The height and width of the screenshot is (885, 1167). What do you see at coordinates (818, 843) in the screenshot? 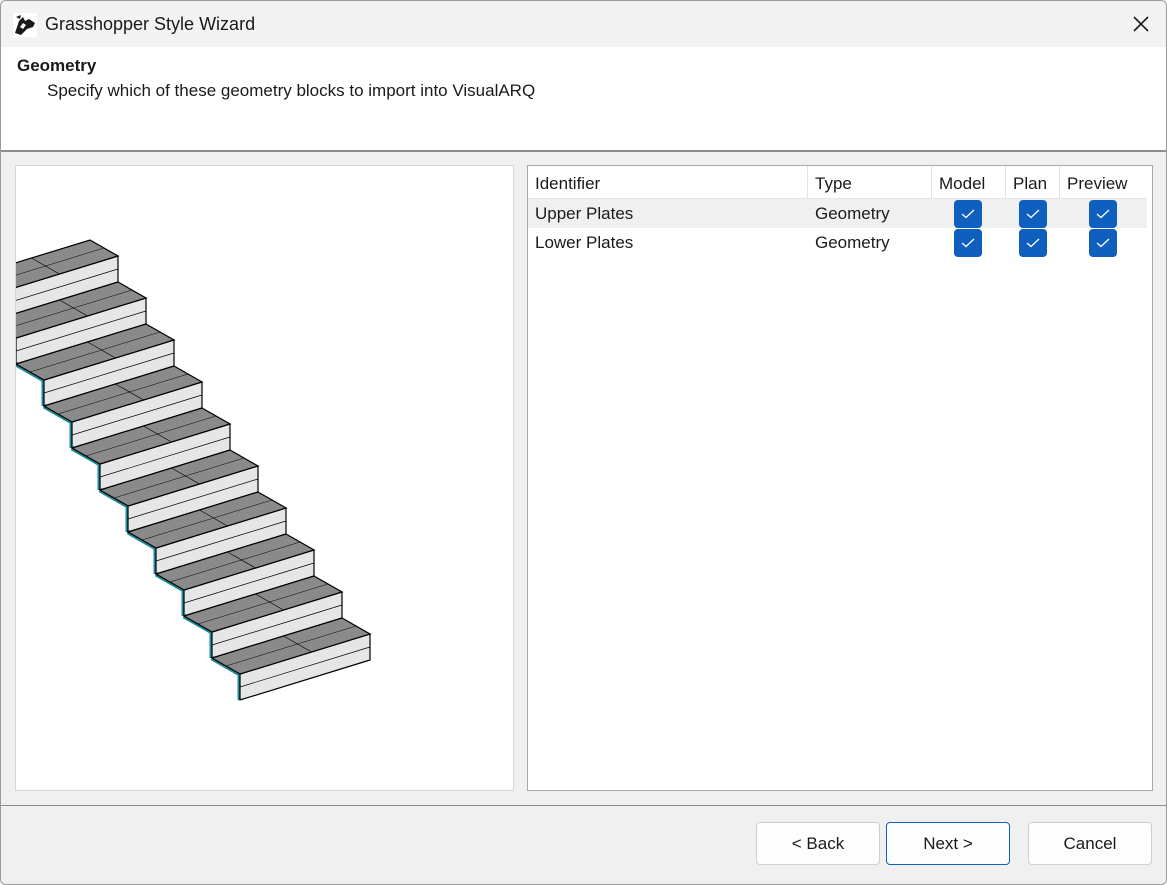
I see `back-button: < Back` at bounding box center [818, 843].